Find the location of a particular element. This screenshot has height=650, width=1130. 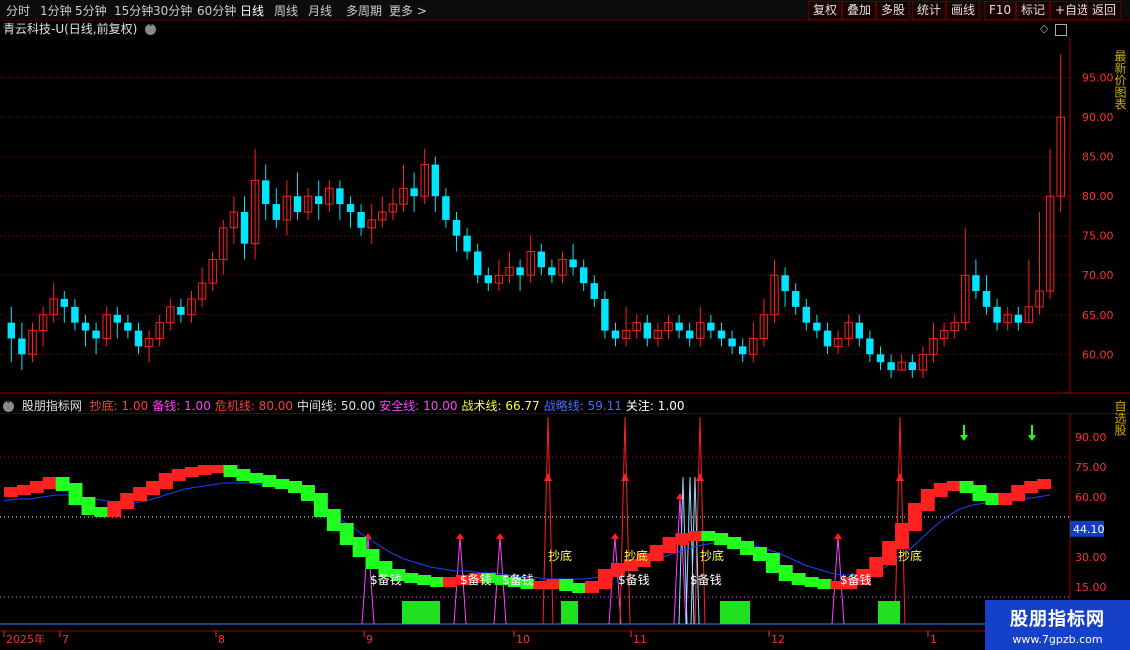

indicator-param-5: 战术线: 66.77 is located at coordinates (500, 406).